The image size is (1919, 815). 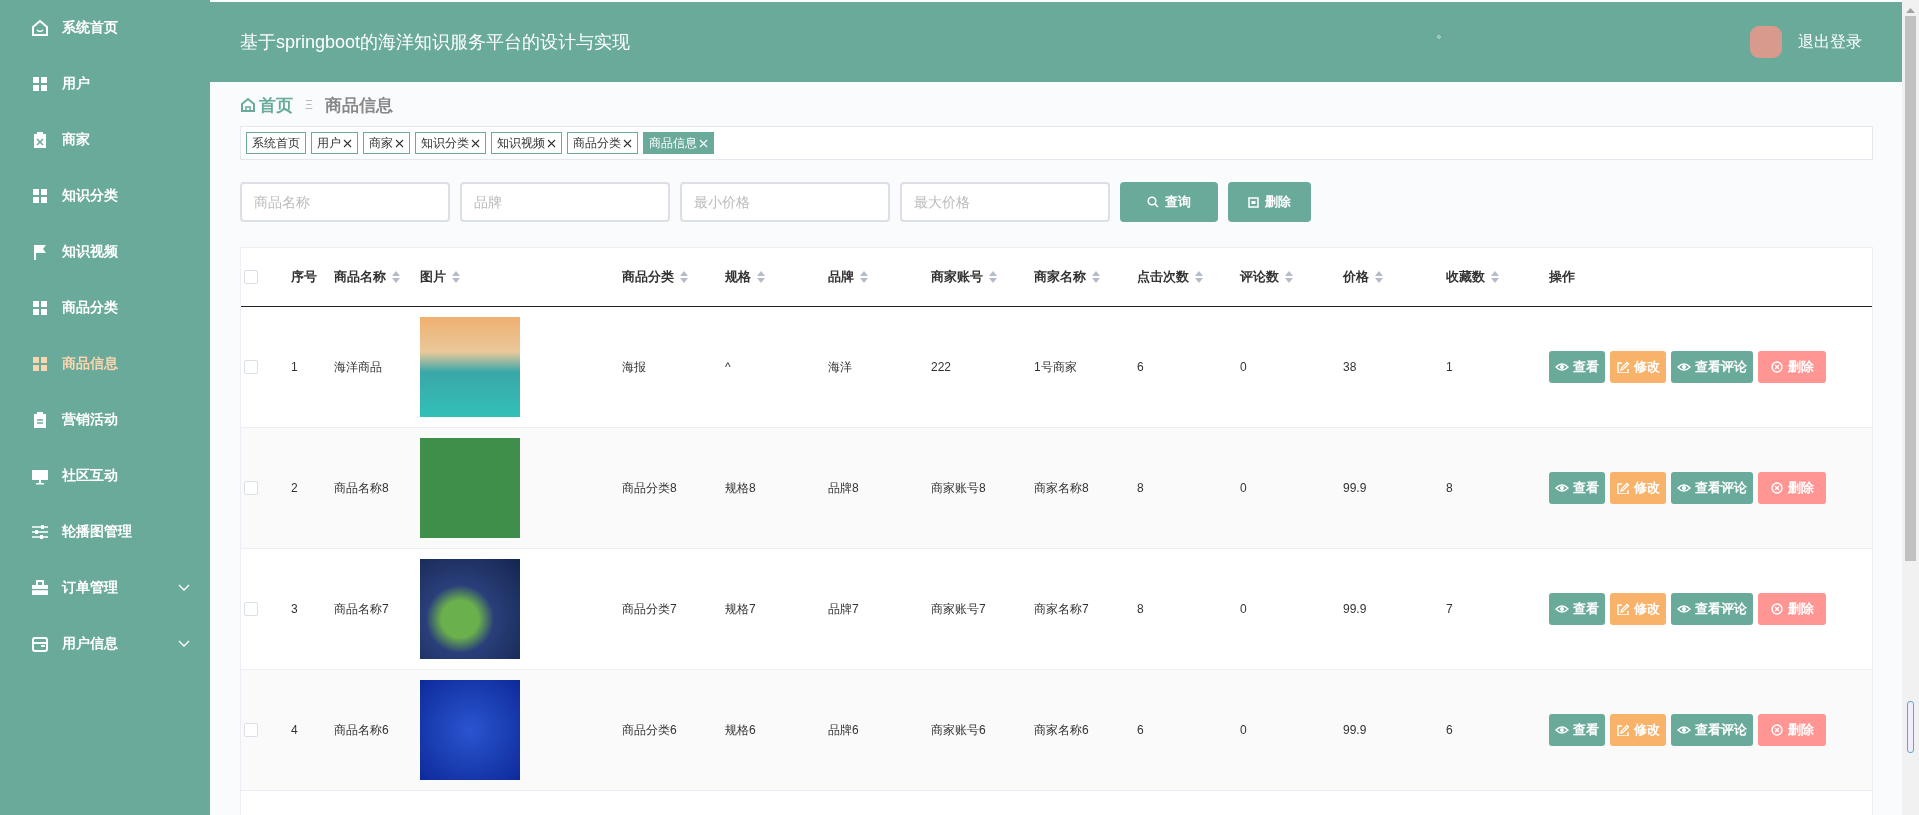 What do you see at coordinates (1766, 42) in the screenshot?
I see `avatar` at bounding box center [1766, 42].